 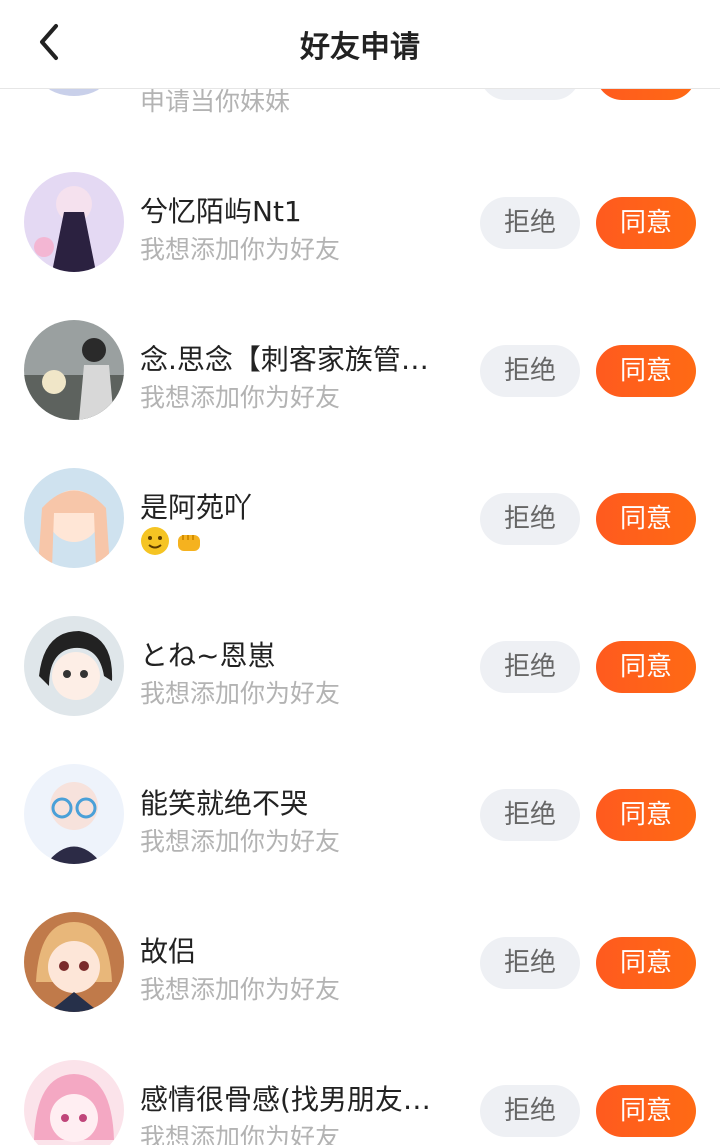 I want to click on list-item: 兮忆陌屿Nt1 我想添加你为好友 拒绝 同意, so click(x=360, y=224).